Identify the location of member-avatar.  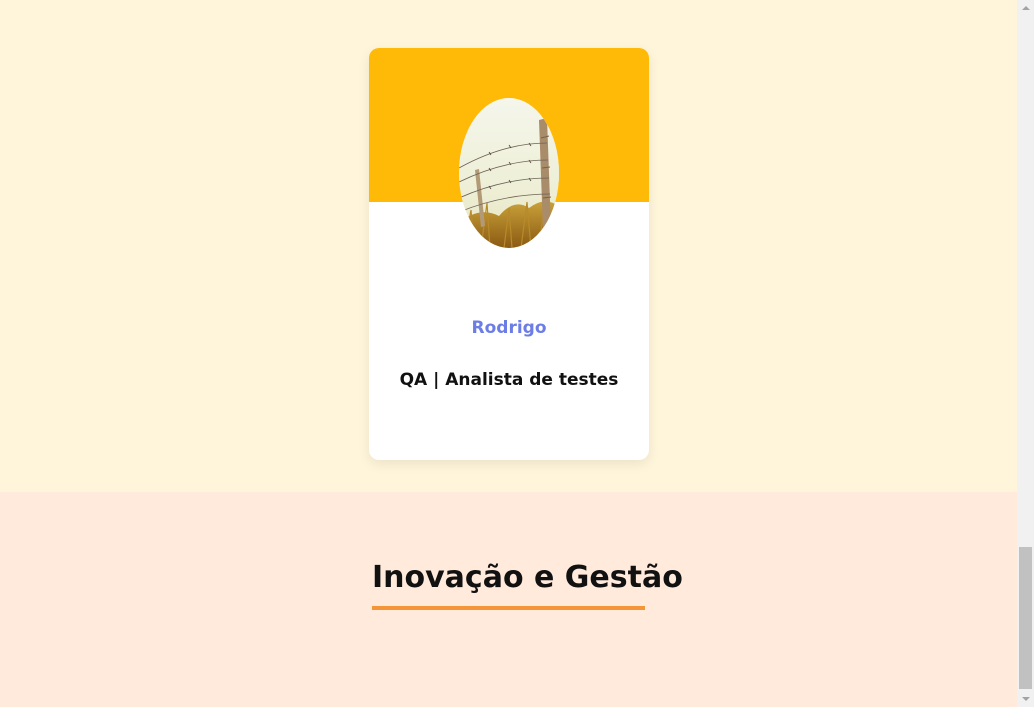
(509, 173).